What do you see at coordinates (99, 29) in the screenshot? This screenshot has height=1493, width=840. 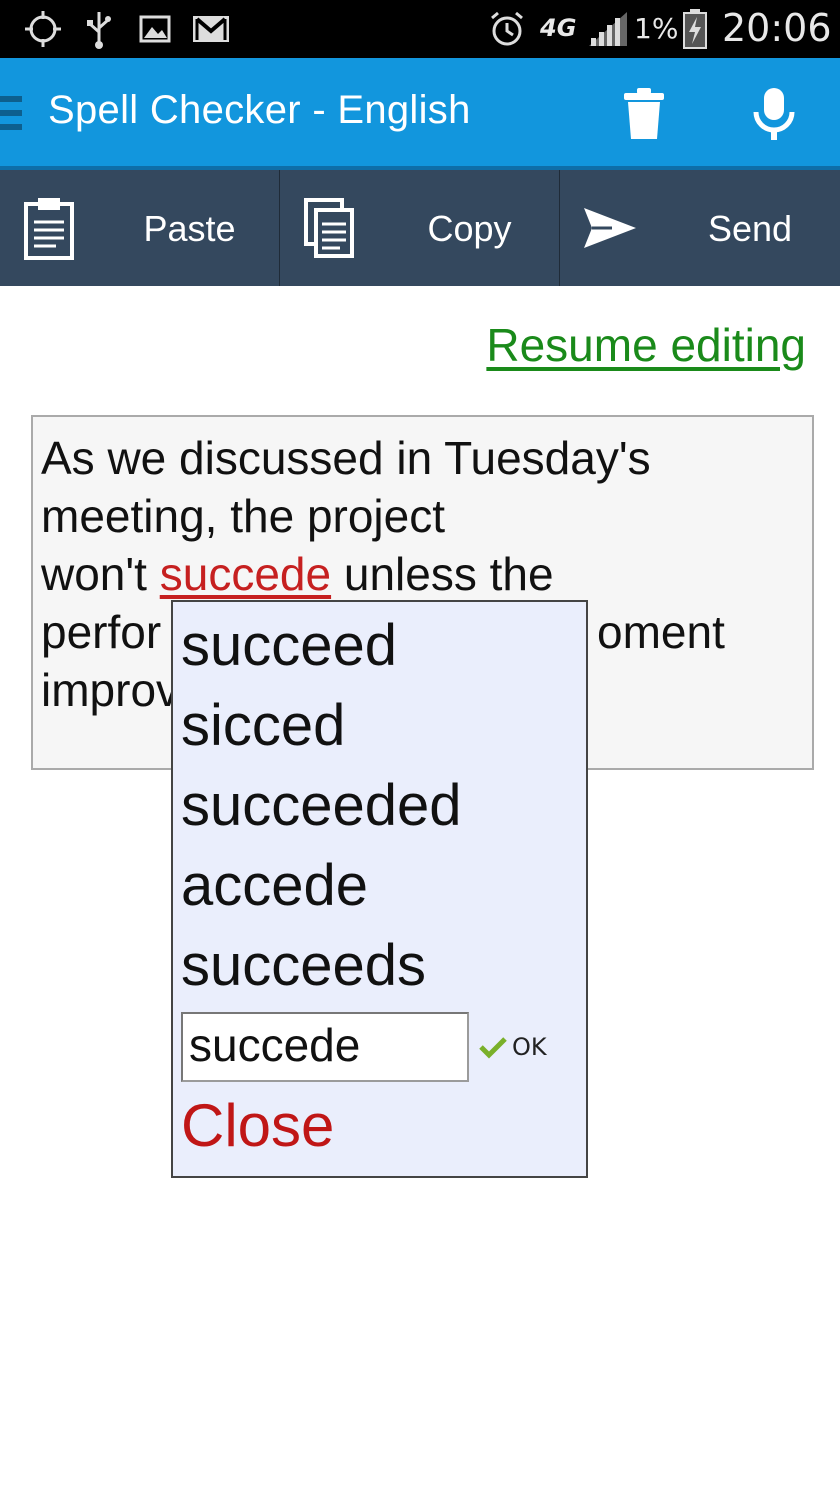 I see `usb-icon` at bounding box center [99, 29].